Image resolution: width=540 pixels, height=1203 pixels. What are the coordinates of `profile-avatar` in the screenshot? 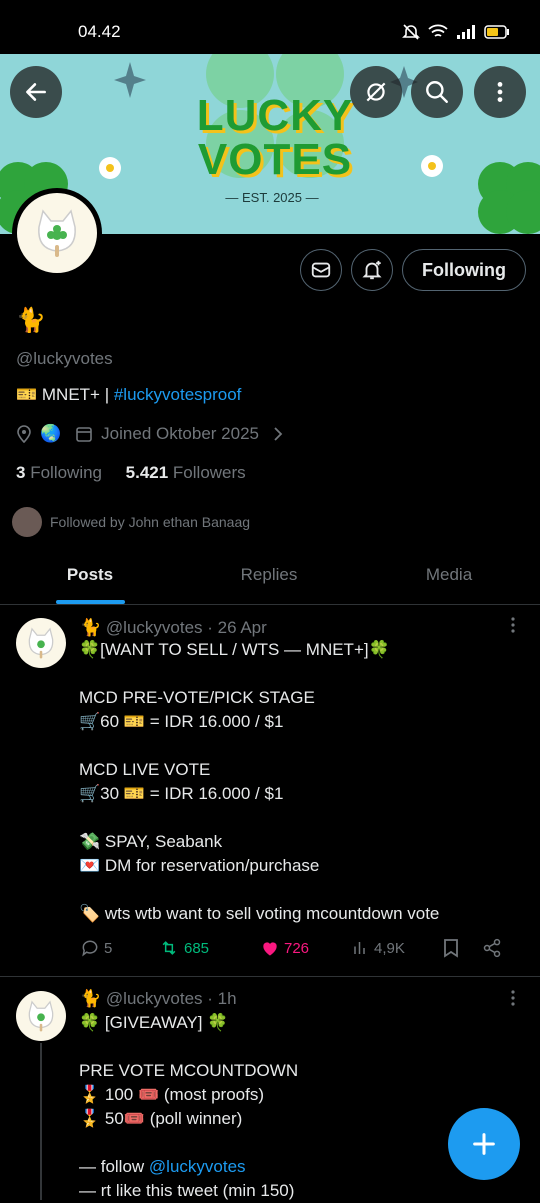 It's located at (57, 233).